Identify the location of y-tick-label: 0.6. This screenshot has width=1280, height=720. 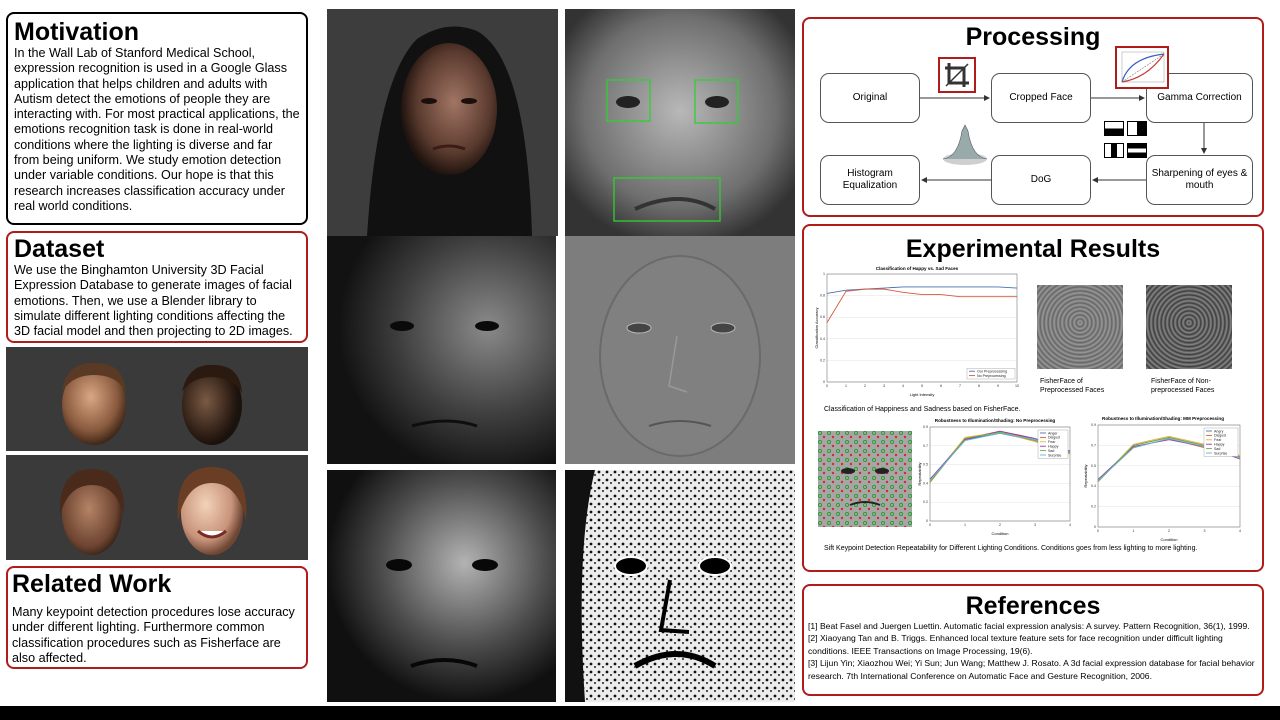
(822, 317).